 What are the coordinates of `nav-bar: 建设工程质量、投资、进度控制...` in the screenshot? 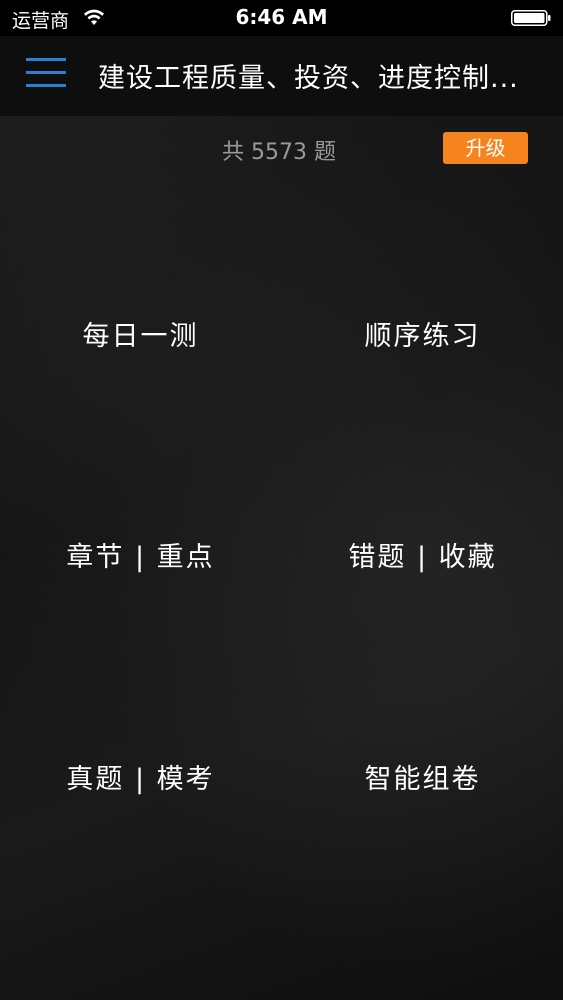 It's located at (281, 76).